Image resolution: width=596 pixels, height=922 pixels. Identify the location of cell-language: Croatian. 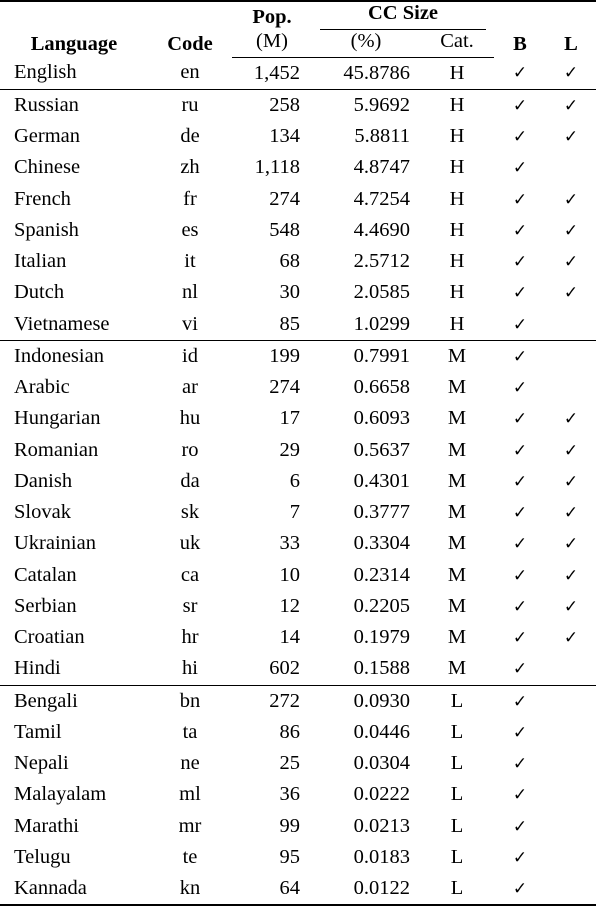
(49, 637).